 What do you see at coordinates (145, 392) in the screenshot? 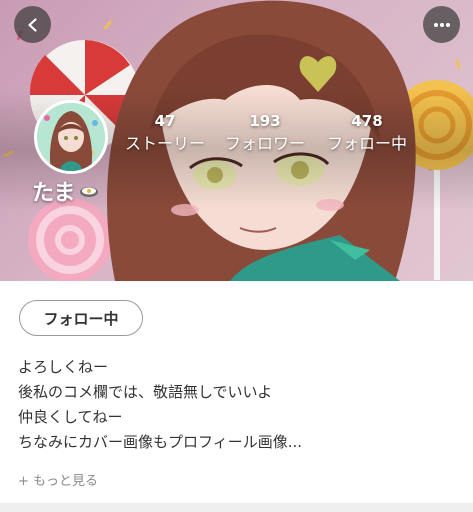
I see `bio-line: 後私のコメ欄では、敬語無しでいいよ` at bounding box center [145, 392].